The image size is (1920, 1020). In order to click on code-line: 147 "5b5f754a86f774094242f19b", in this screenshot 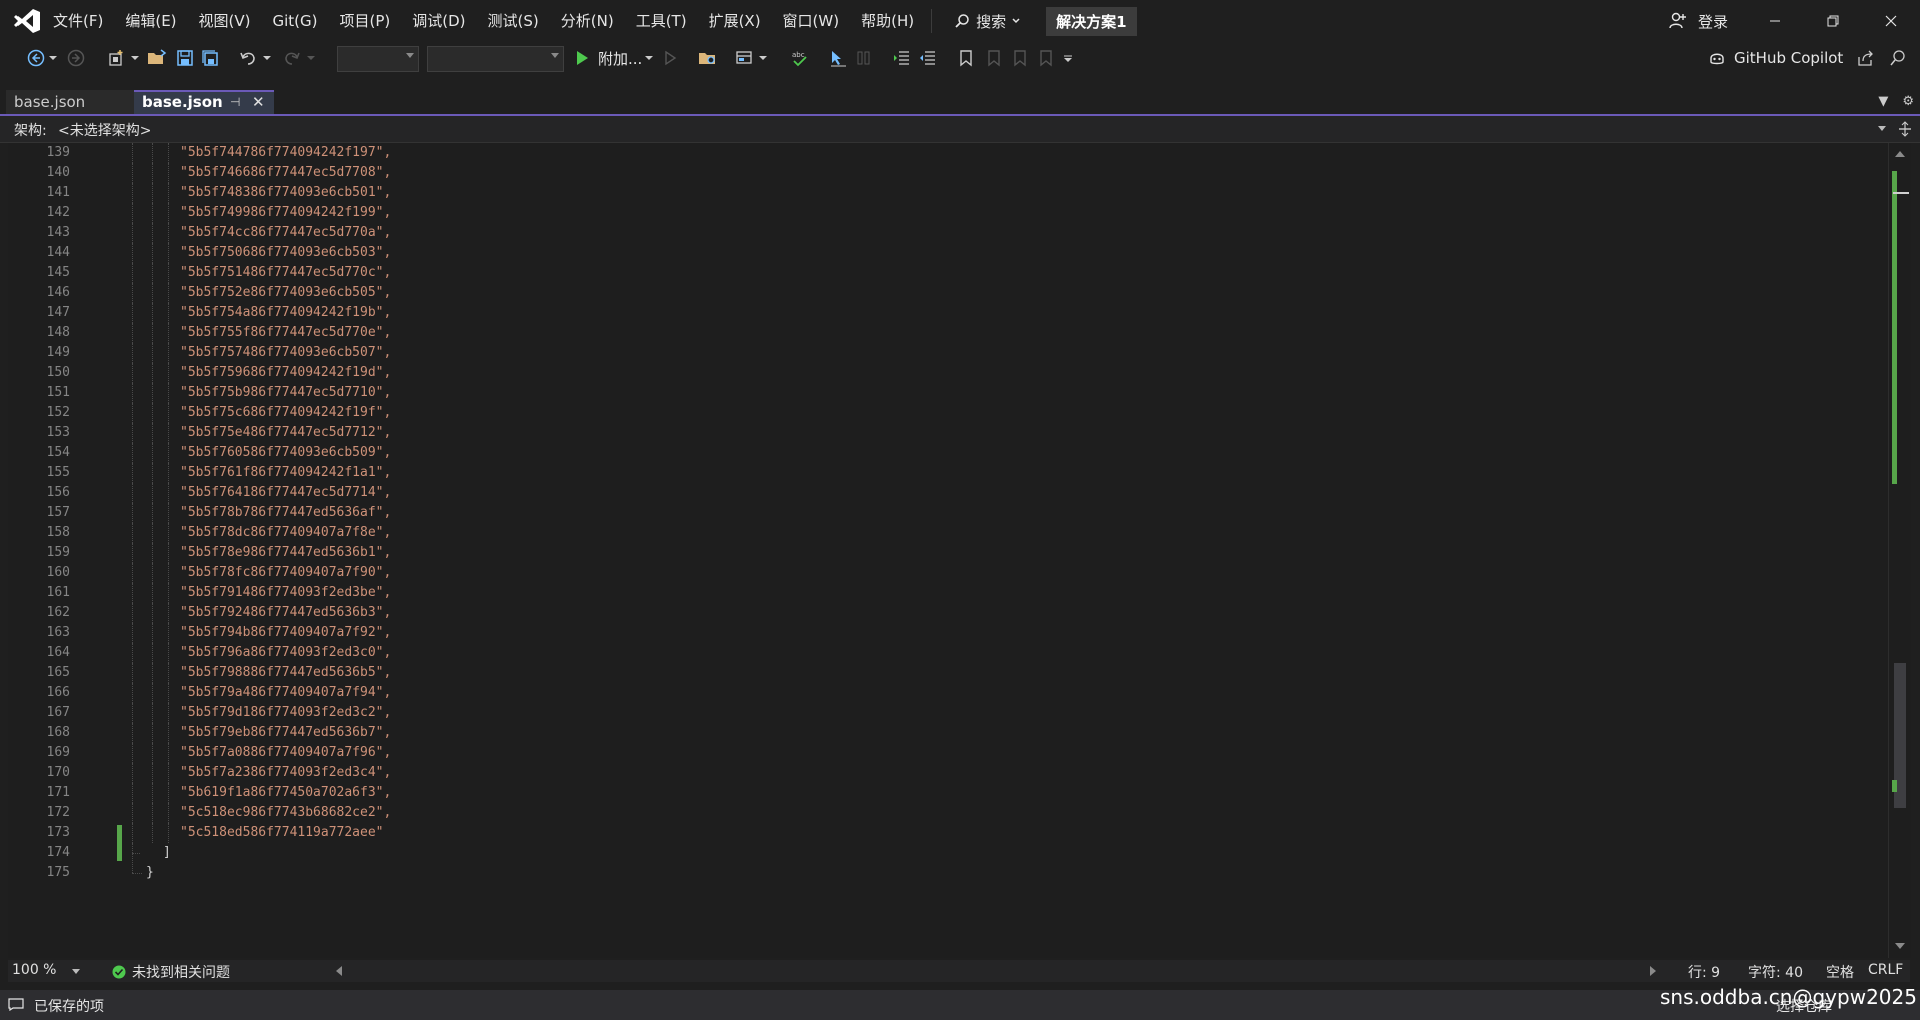, I will do `click(948, 313)`.